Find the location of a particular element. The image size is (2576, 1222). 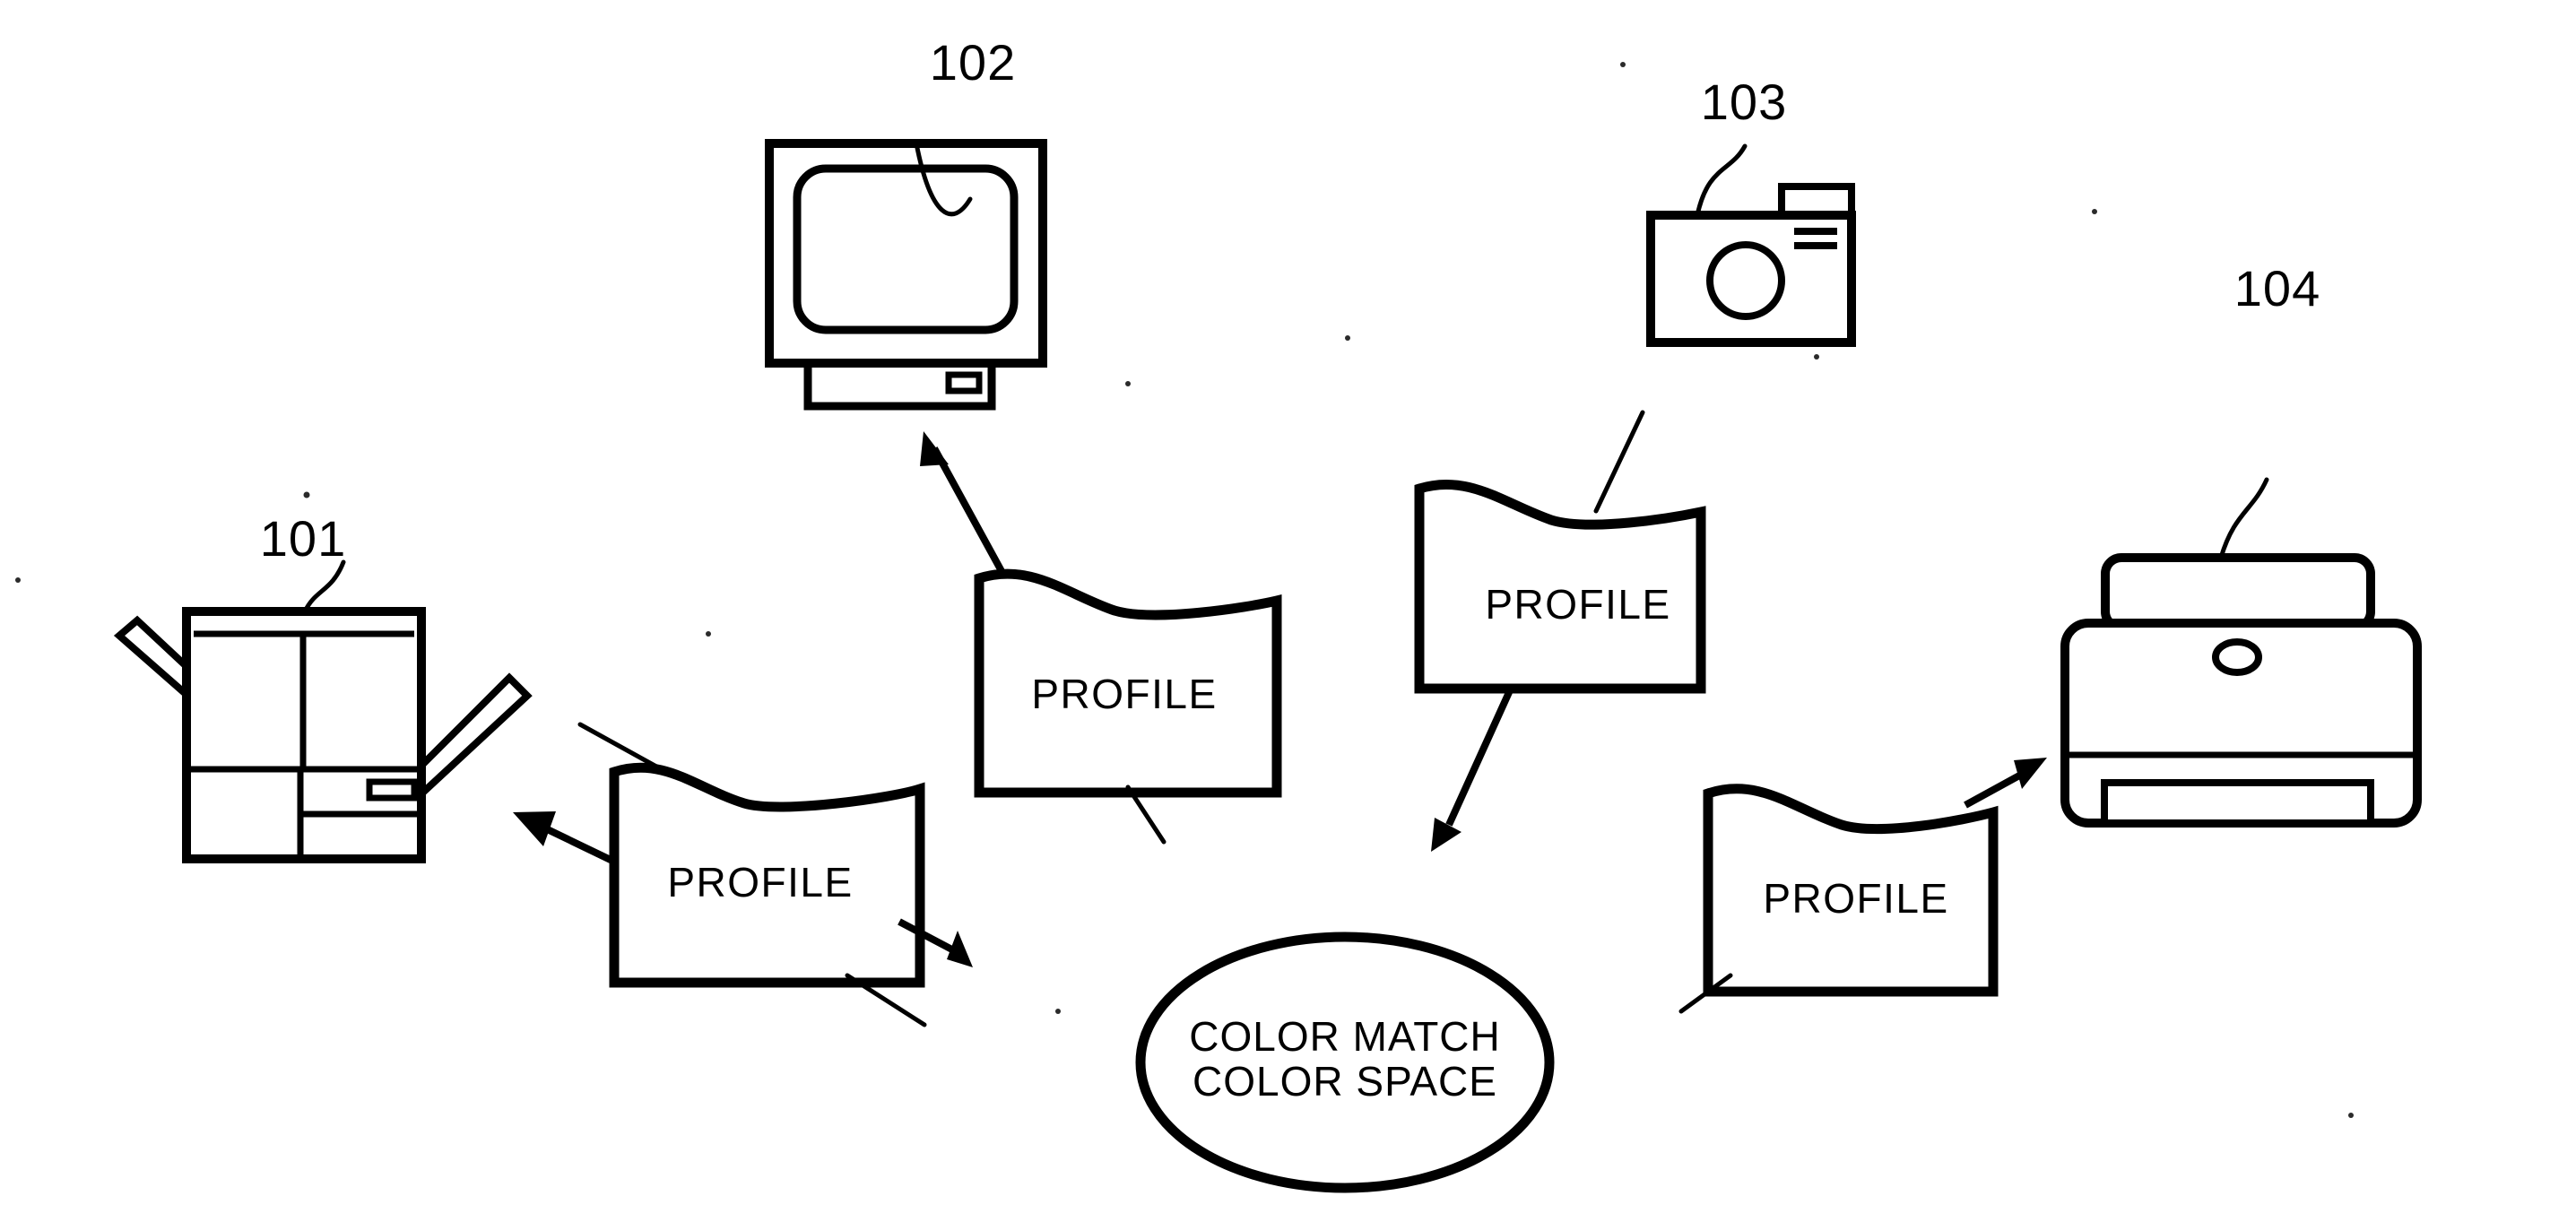

color-space-line-2: COLOR SPACE is located at coordinates (1345, 1082).